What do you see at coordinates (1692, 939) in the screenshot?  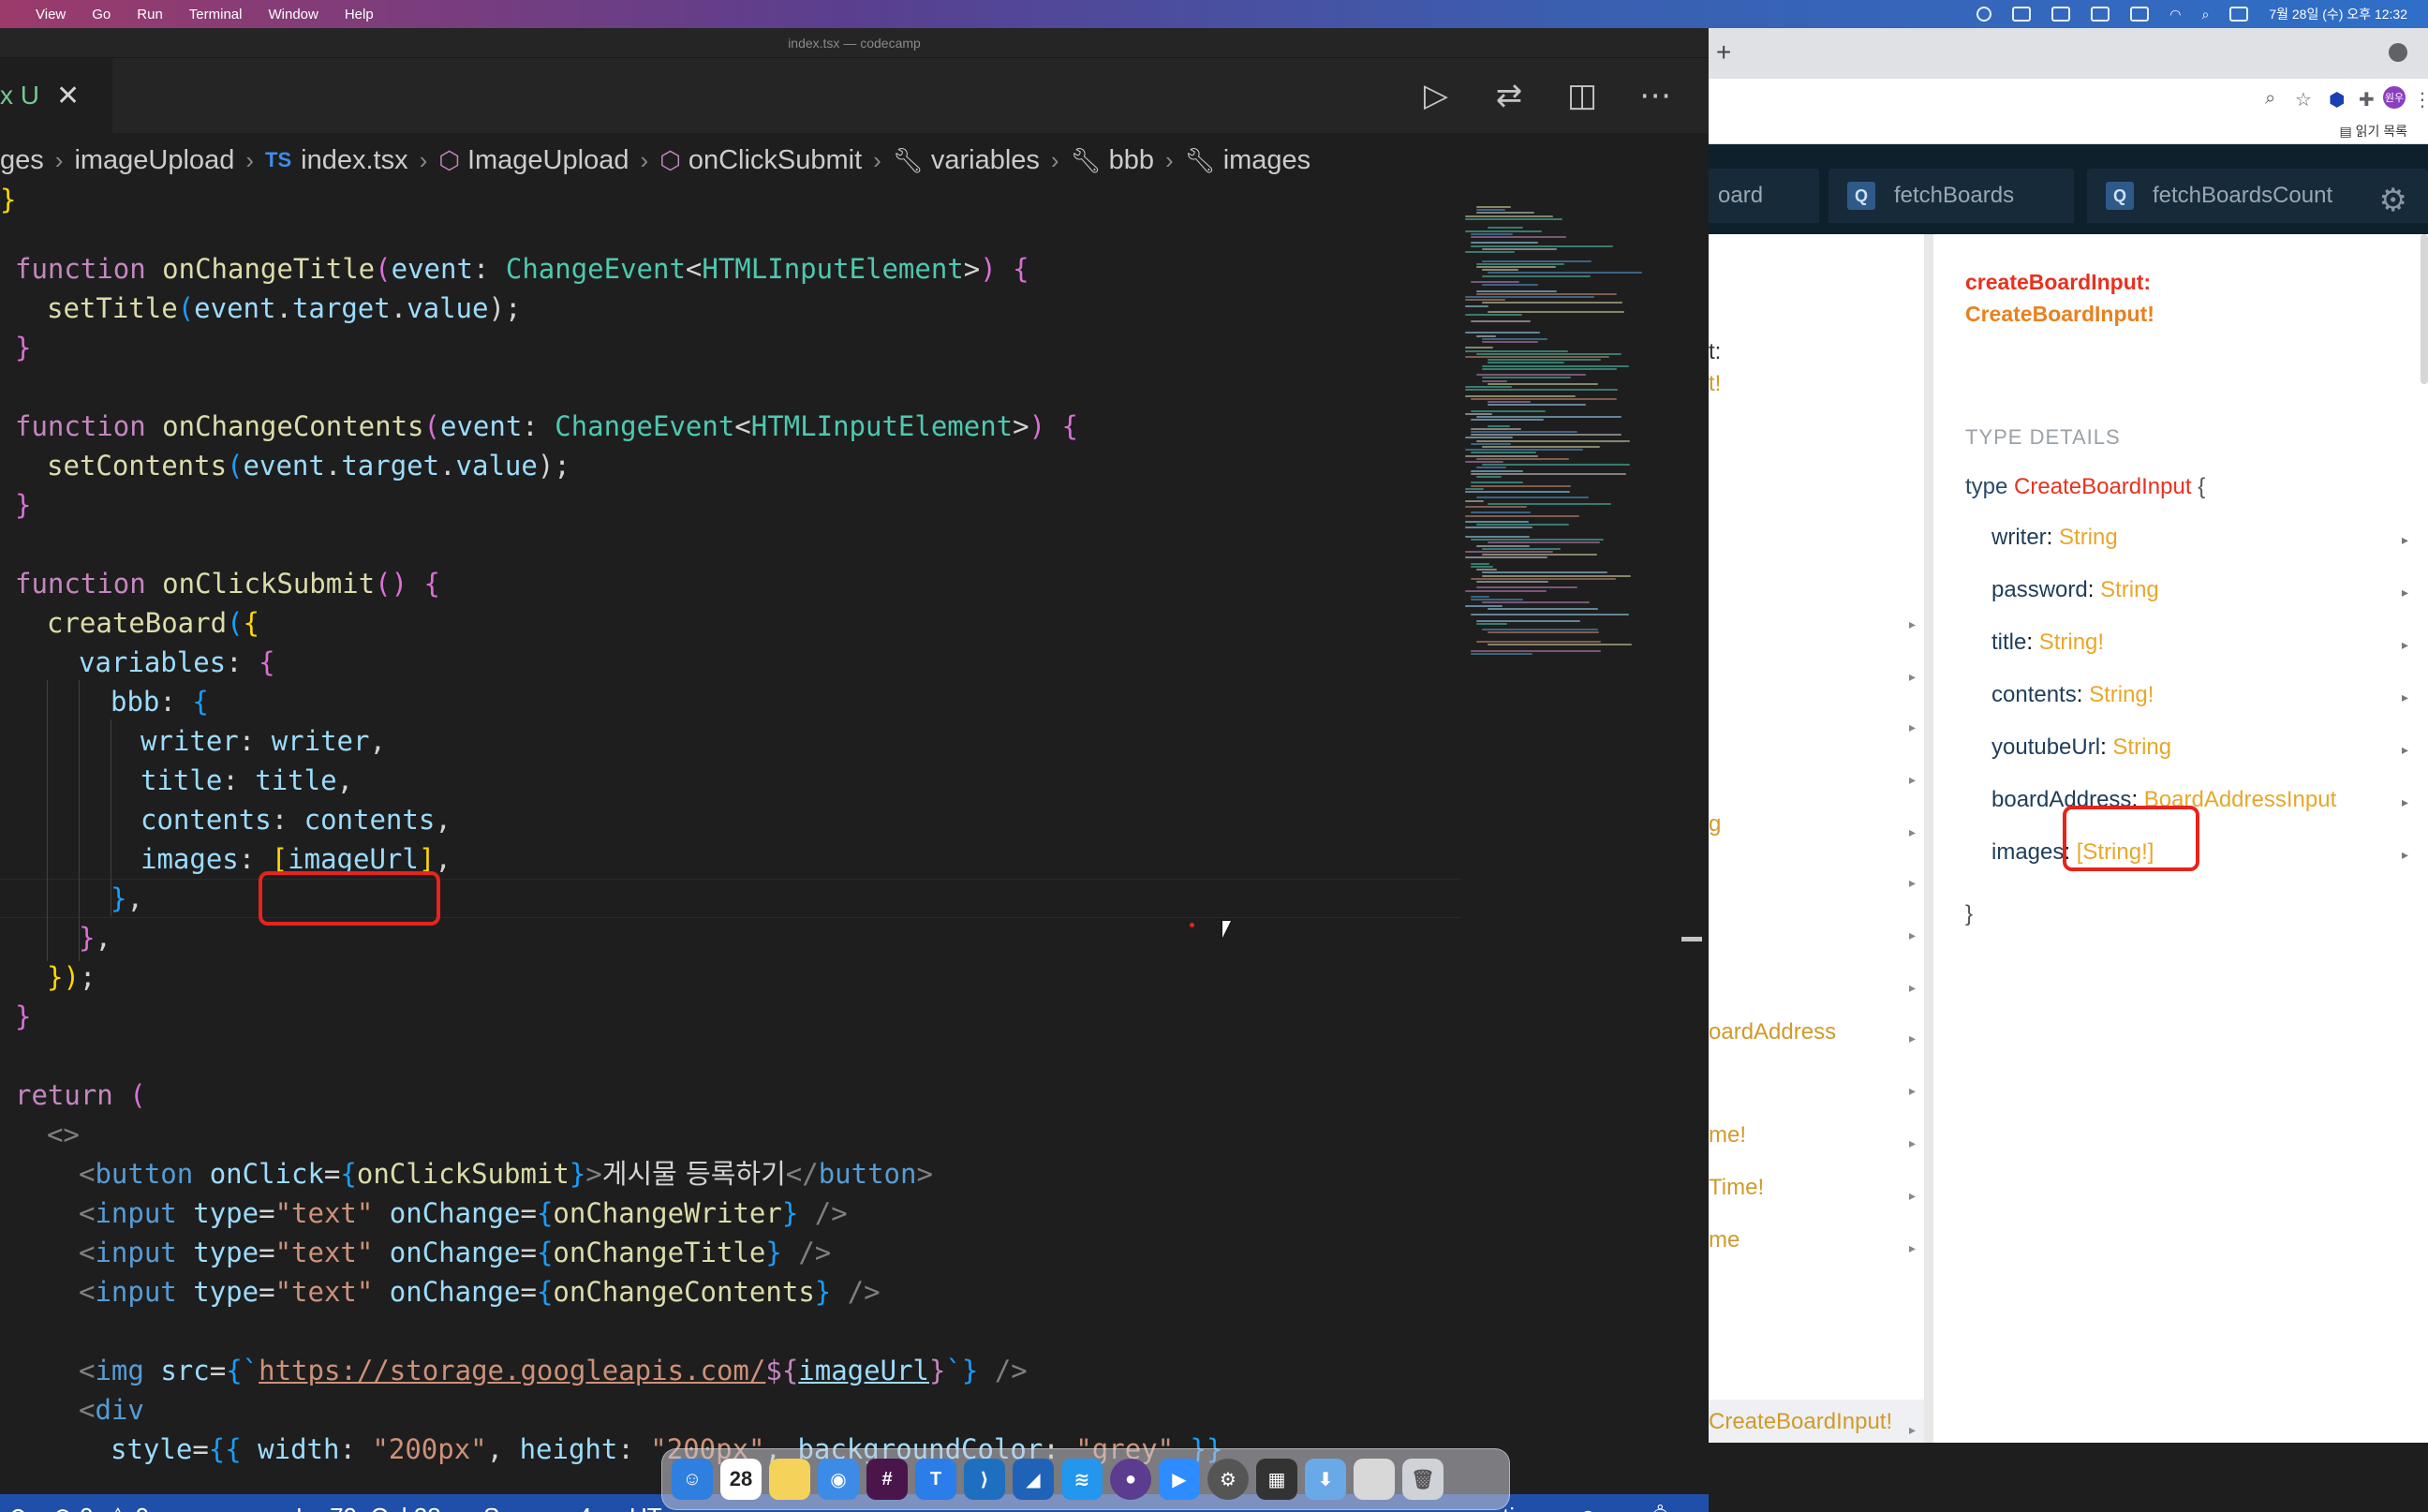 I see `scrollbar-thumb` at bounding box center [1692, 939].